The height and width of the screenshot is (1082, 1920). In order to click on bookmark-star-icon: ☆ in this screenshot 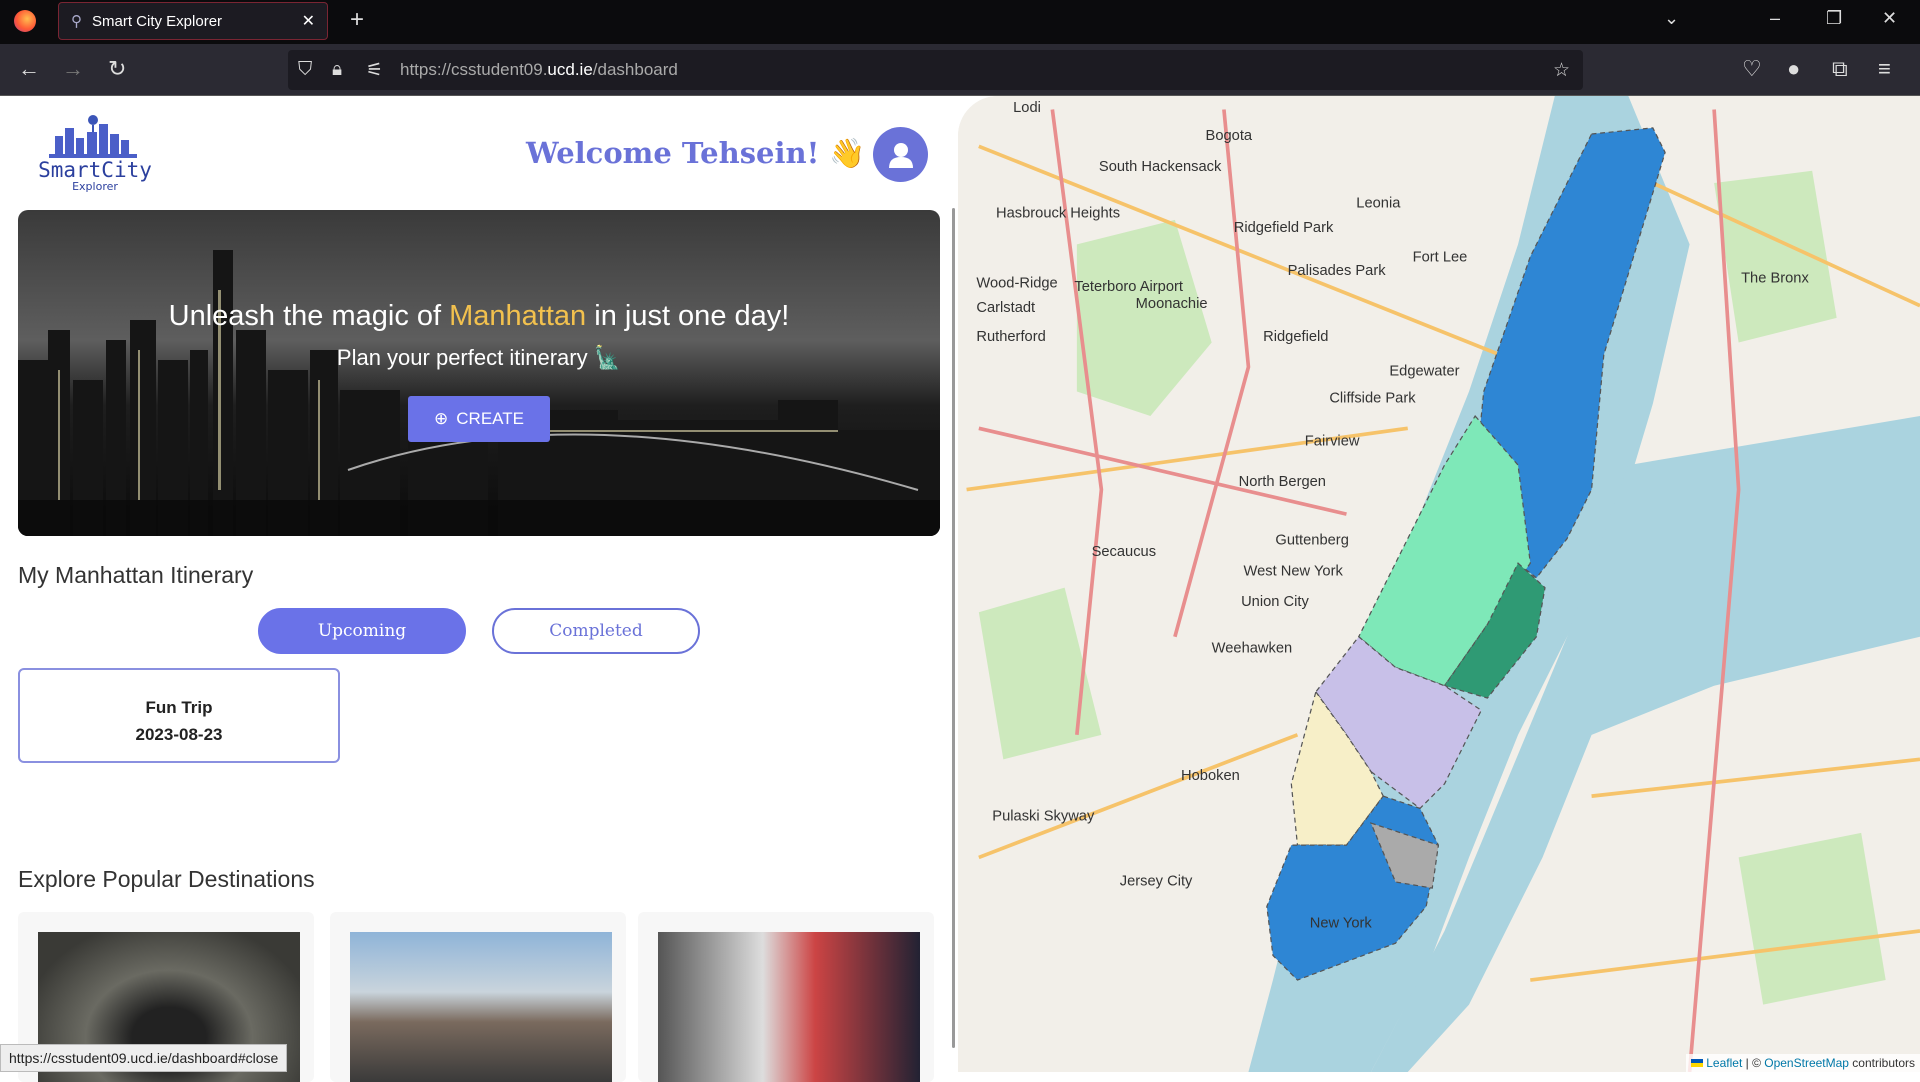, I will do `click(1561, 70)`.